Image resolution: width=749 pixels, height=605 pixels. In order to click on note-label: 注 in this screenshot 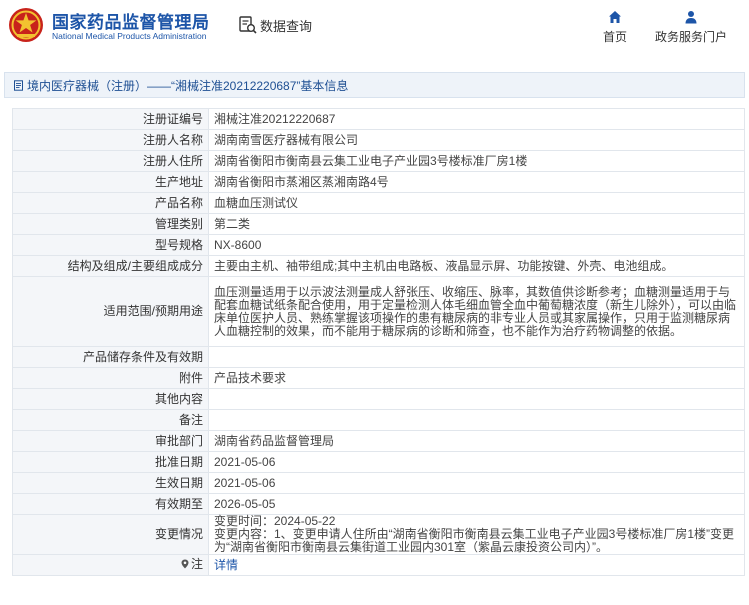, I will do `click(191, 563)`.